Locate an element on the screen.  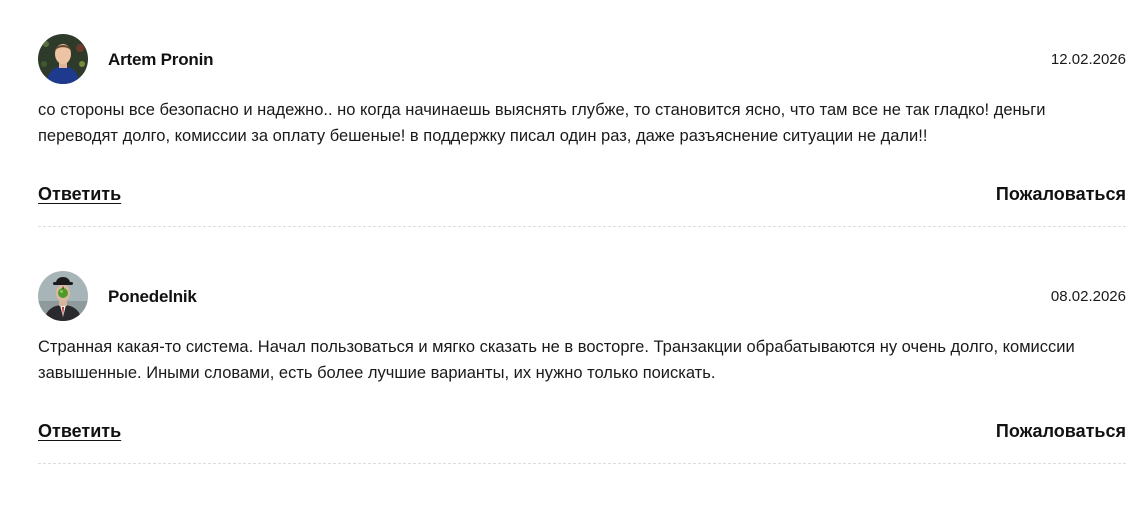
comment-header: Ponedelnik 08.02.2026 is located at coordinates (582, 296).